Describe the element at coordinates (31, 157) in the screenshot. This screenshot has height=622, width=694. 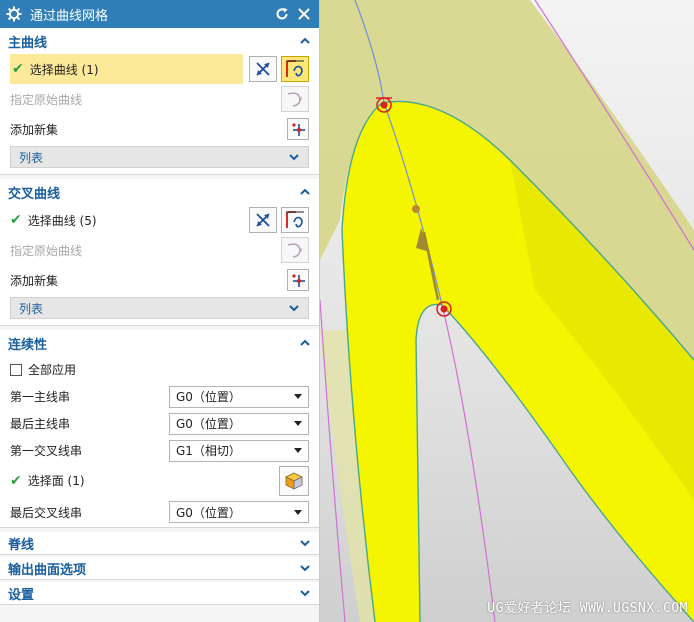
I see `primary-list-label: 列表` at that location.